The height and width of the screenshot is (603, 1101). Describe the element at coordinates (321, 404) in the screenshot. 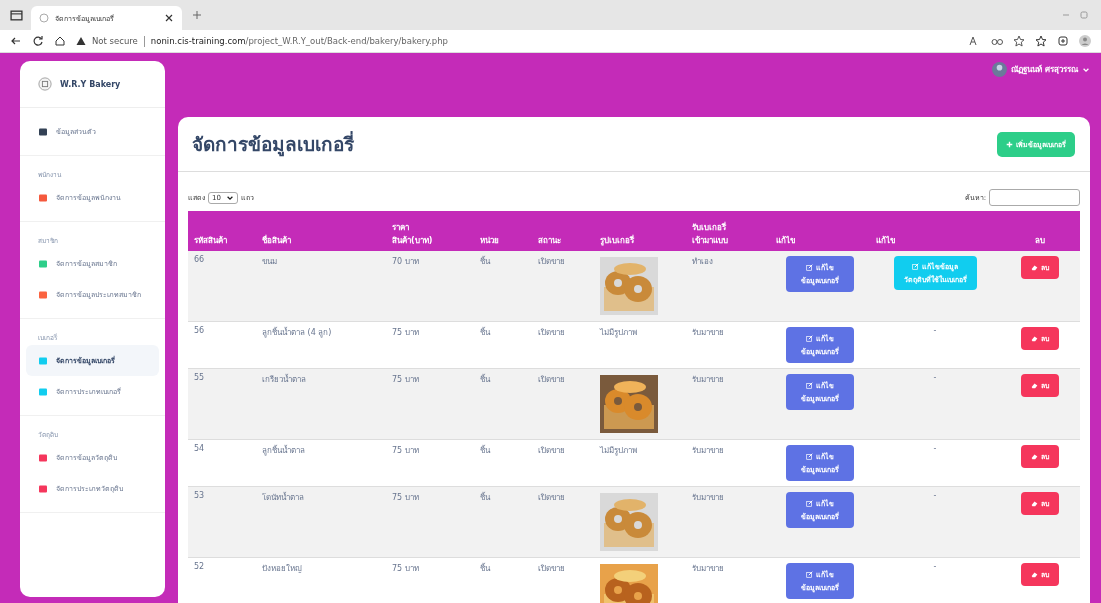

I see `table-cell: เกรียวน้ำตาล` at that location.